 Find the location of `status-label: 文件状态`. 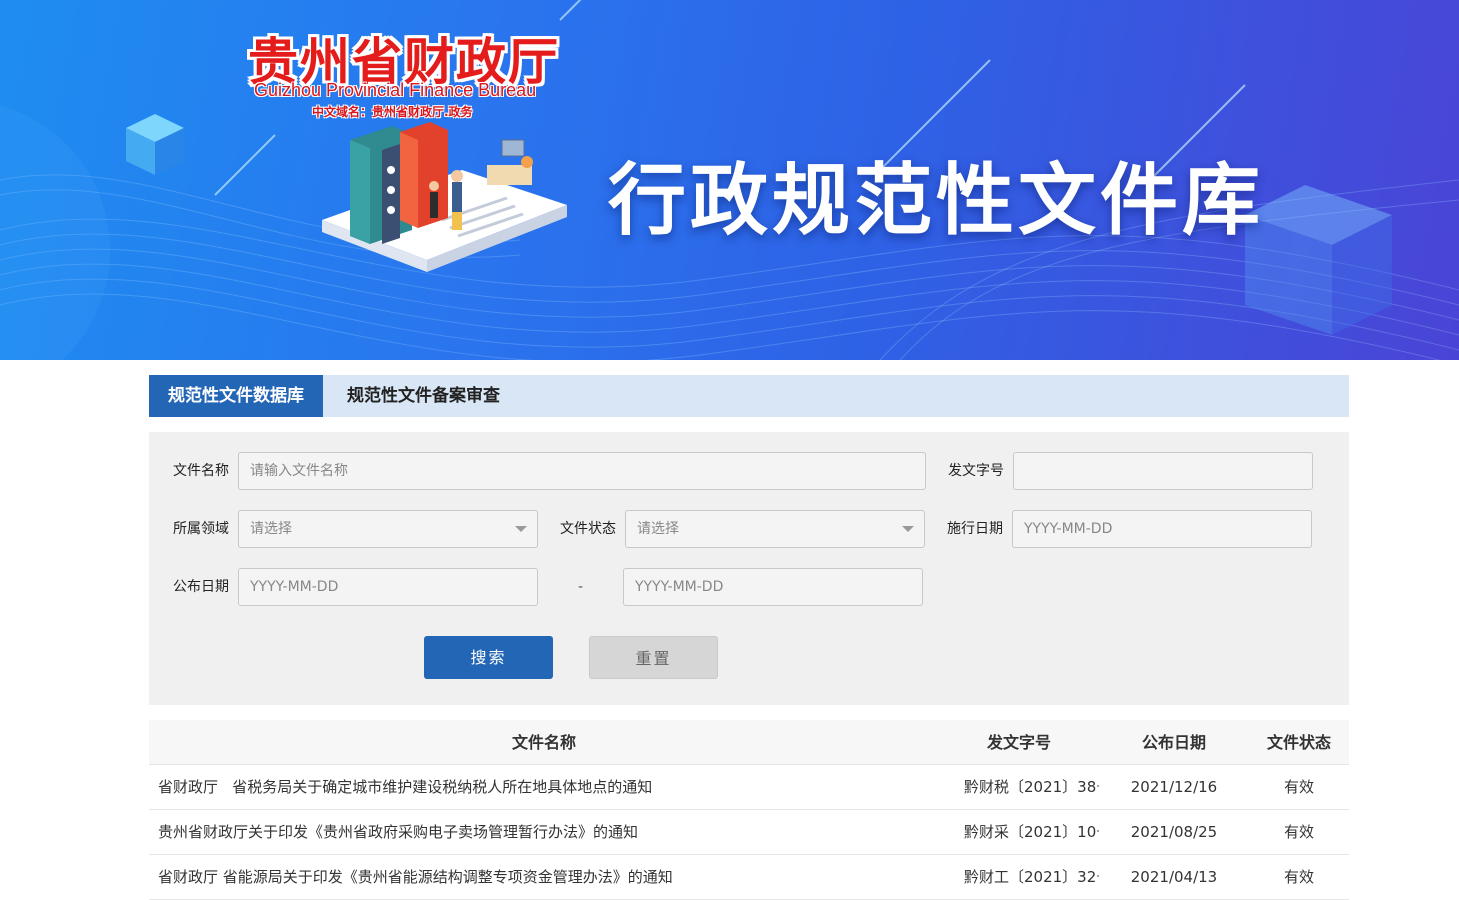

status-label: 文件状态 is located at coordinates (588, 529).